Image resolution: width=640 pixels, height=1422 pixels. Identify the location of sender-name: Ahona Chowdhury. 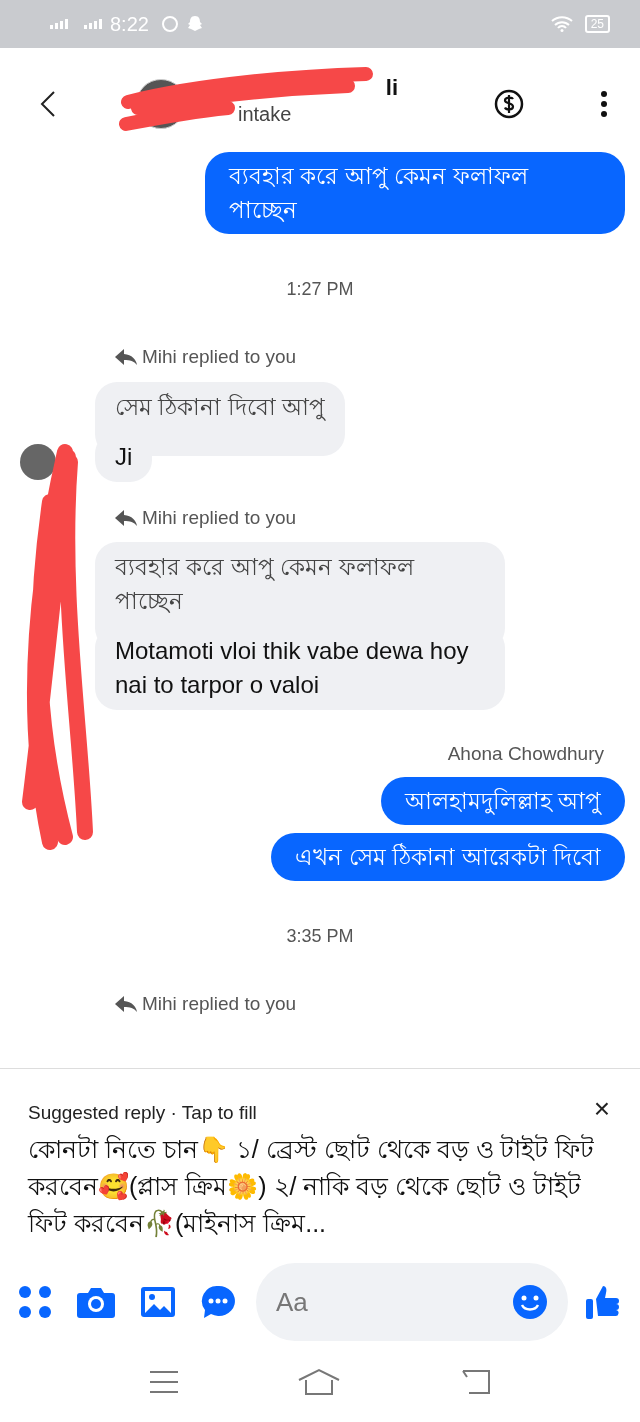
(525, 754).